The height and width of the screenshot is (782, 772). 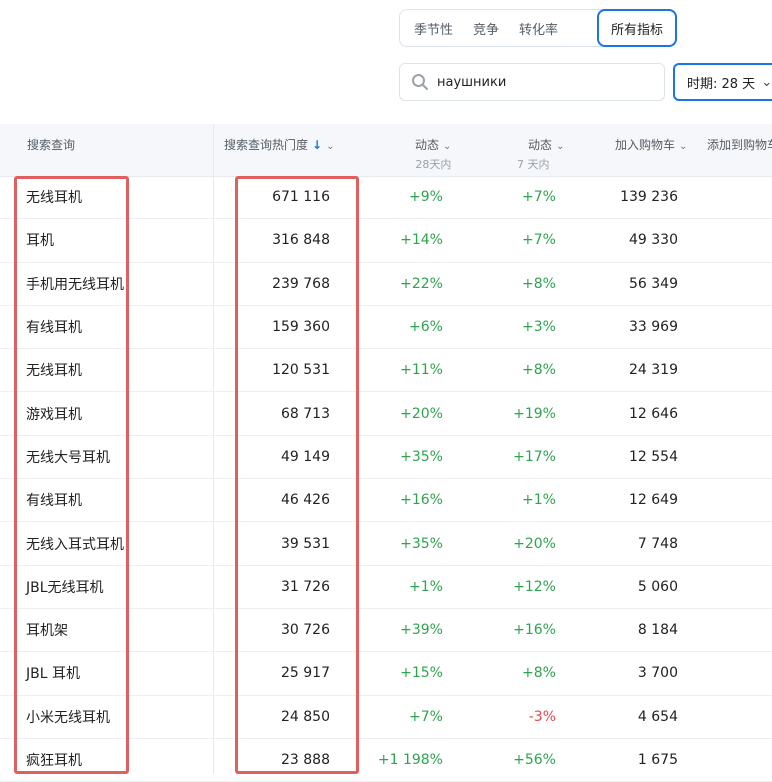 I want to click on table-row: 无线入耳式耳机 39 531 +35% +20% 7 748, so click(x=386, y=544).